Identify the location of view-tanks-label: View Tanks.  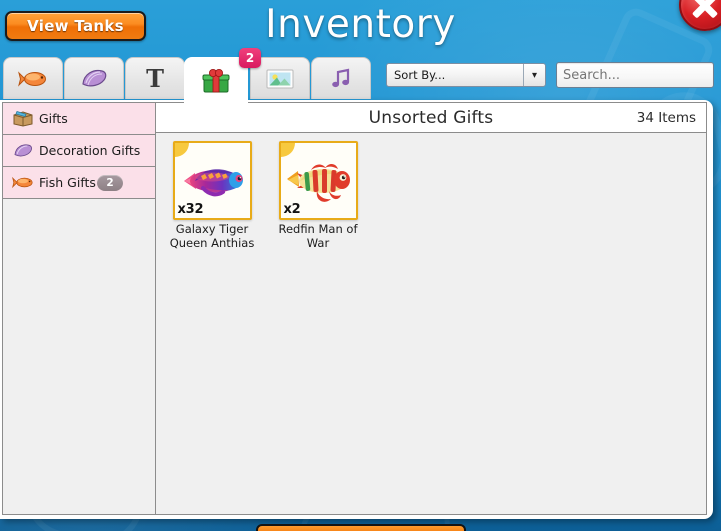
(75, 26).